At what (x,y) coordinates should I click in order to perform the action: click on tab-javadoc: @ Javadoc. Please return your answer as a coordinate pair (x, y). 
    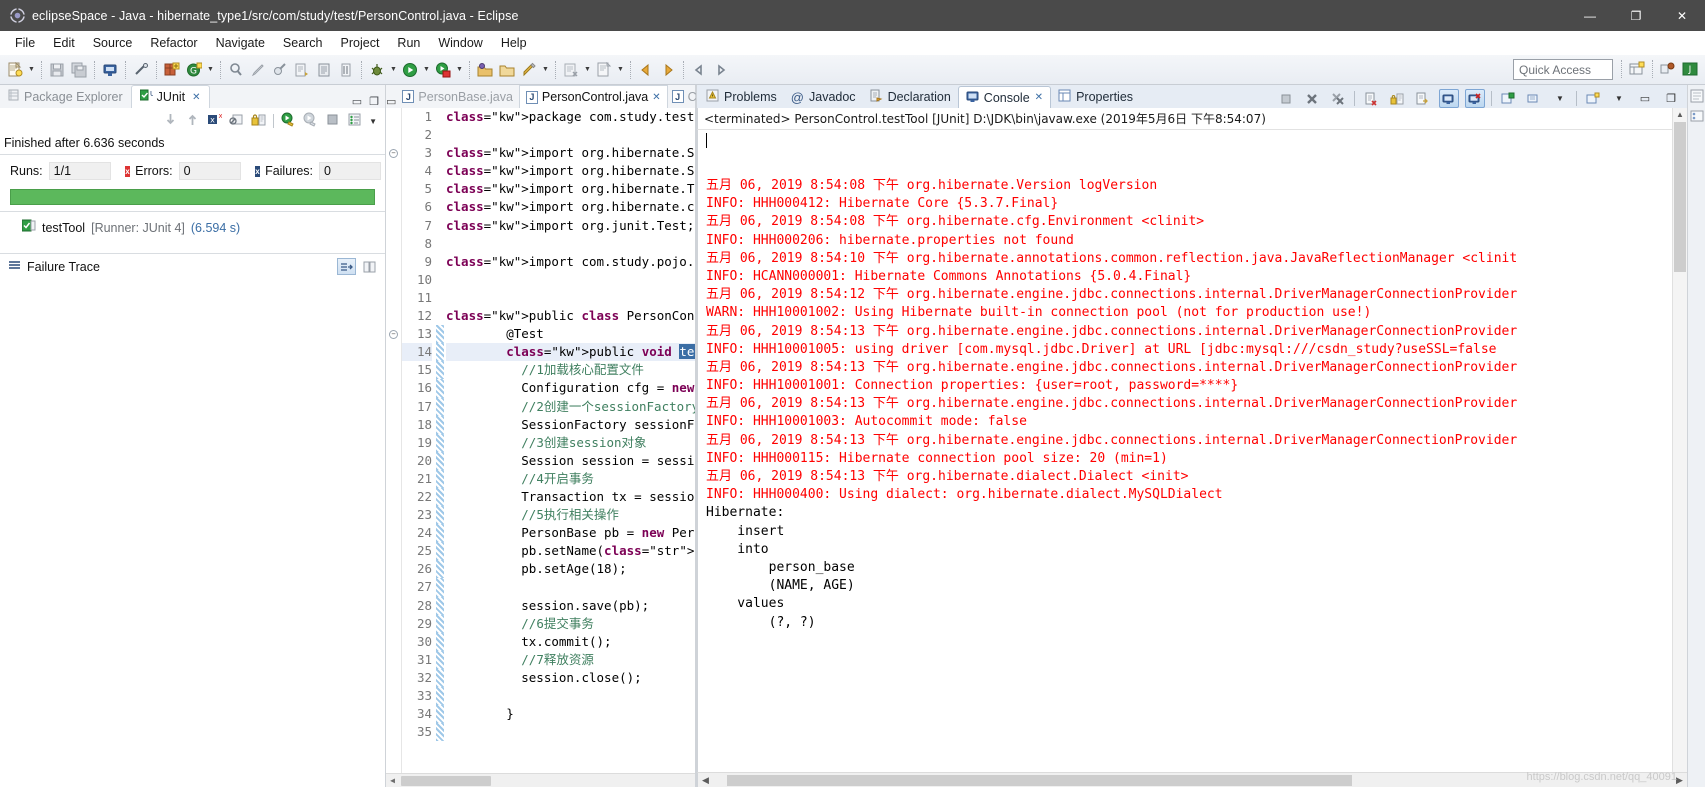
    Looking at the image, I should click on (823, 97).